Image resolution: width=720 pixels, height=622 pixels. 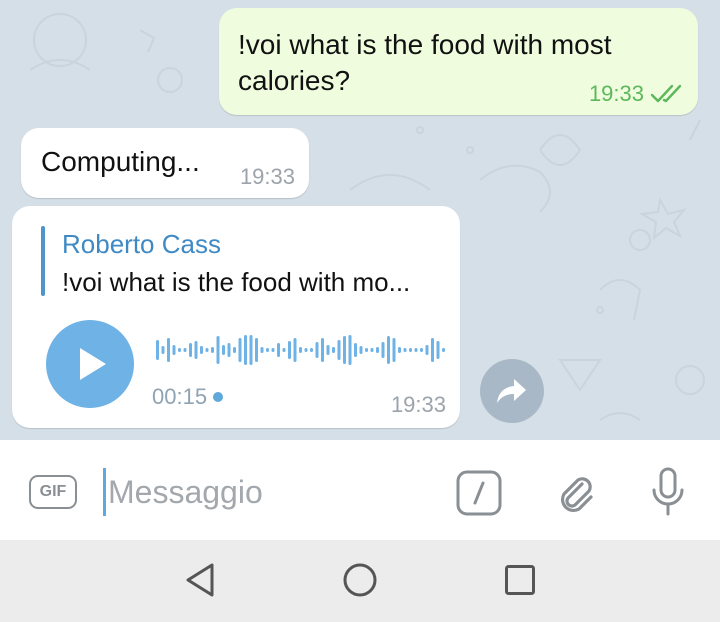 I want to click on outgoing-message-time: 19:33, so click(x=616, y=93).